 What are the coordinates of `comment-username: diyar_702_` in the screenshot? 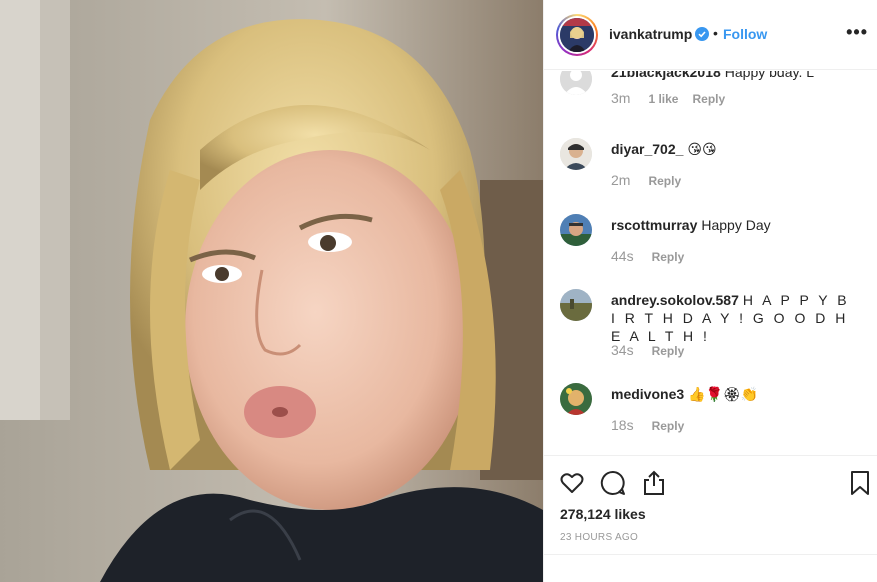 It's located at (647, 149).